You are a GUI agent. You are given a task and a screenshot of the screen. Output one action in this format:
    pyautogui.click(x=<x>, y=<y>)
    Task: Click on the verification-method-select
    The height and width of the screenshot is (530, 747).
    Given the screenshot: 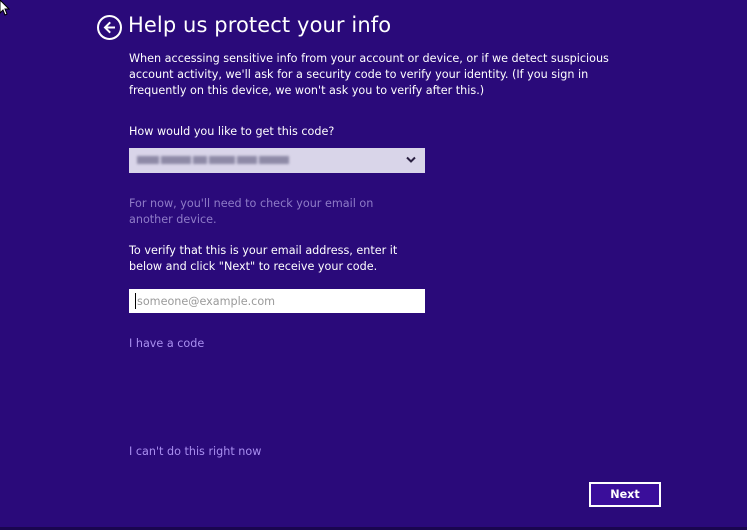 What is the action you would take?
    pyautogui.click(x=277, y=160)
    